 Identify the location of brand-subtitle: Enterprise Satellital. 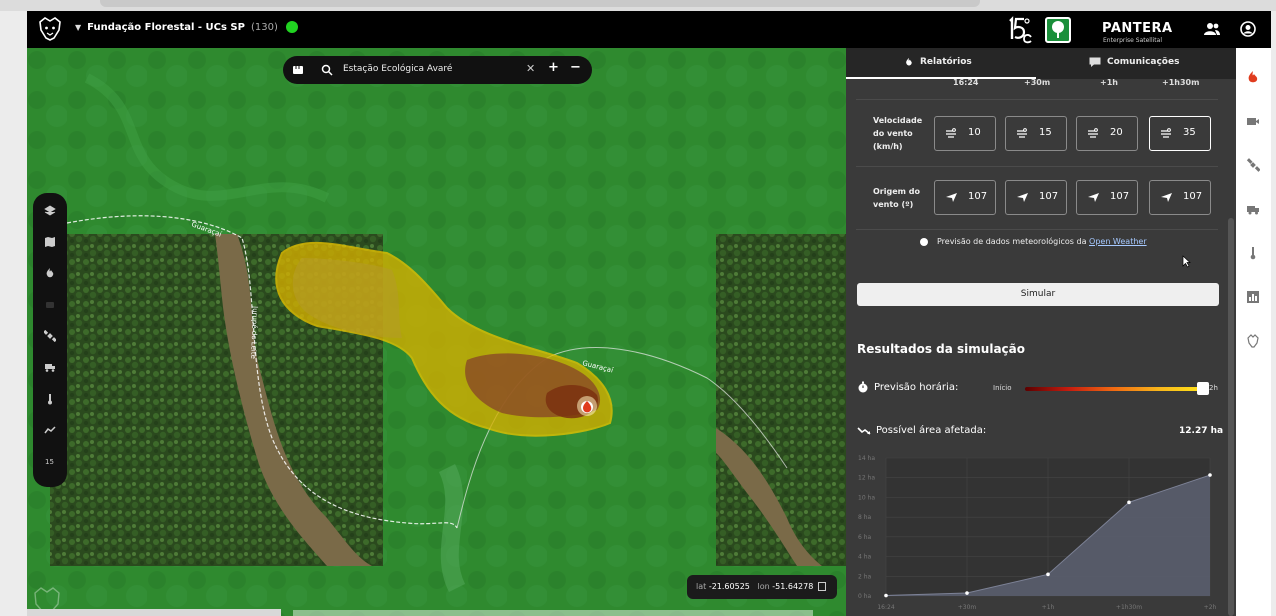
(1132, 40).